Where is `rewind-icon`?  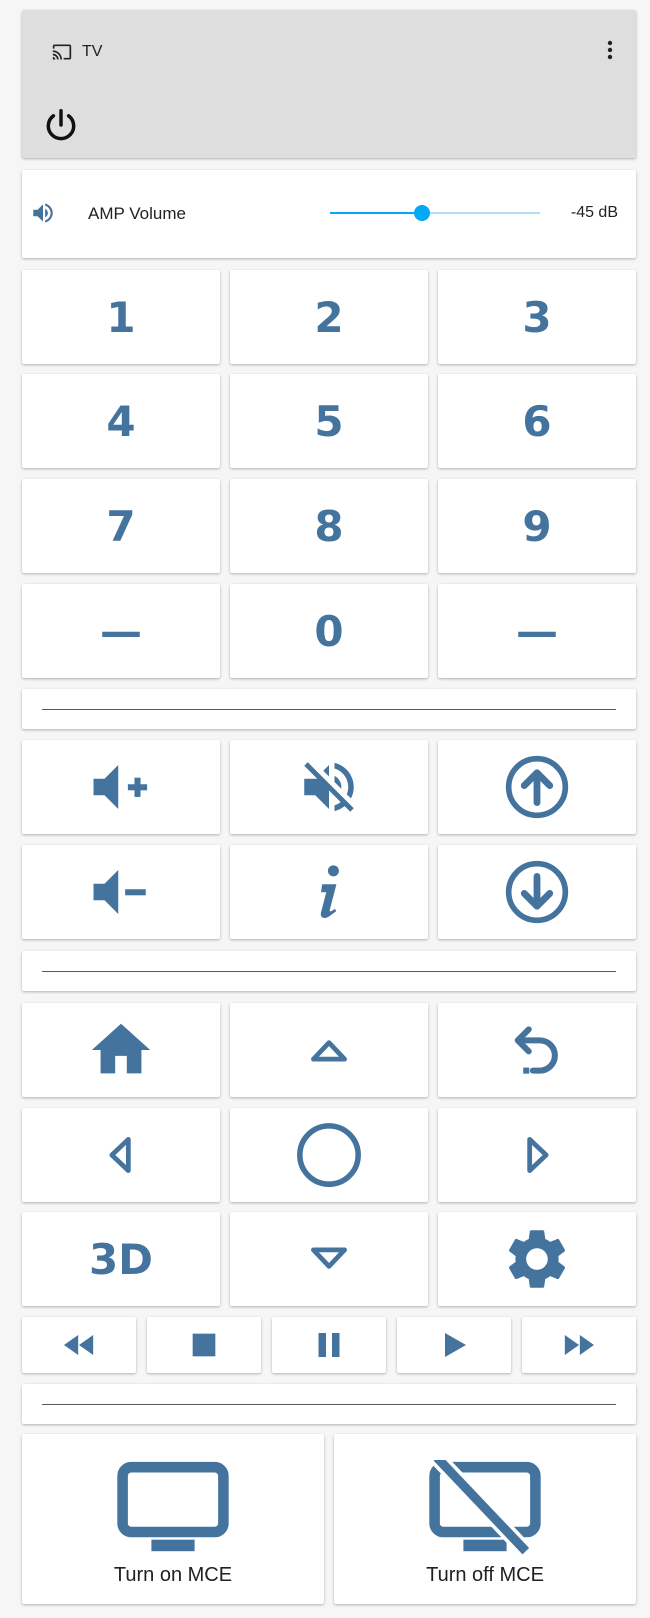 rewind-icon is located at coordinates (79, 1345).